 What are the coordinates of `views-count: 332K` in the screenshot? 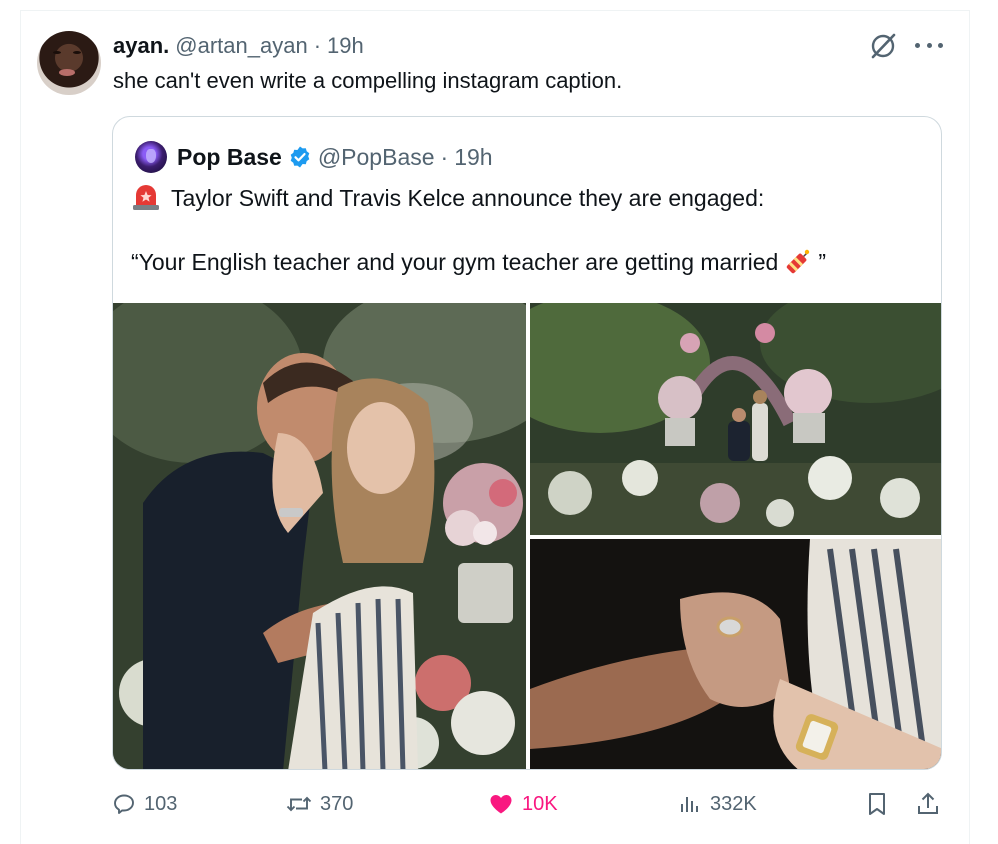 It's located at (733, 803).